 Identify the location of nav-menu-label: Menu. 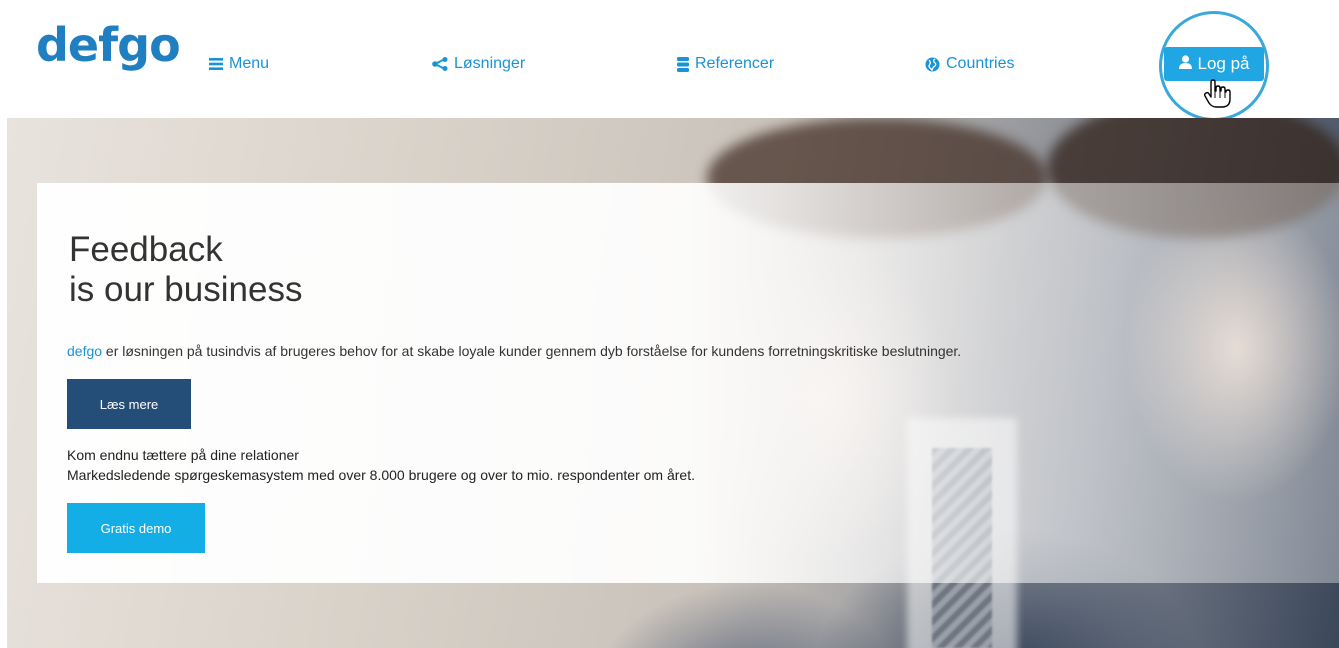
(249, 63).